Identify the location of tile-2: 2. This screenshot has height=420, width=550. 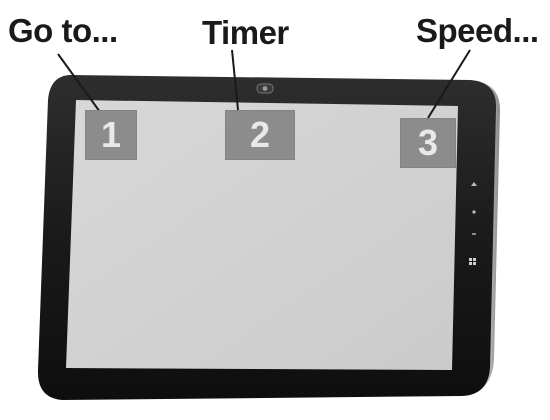
(260, 135).